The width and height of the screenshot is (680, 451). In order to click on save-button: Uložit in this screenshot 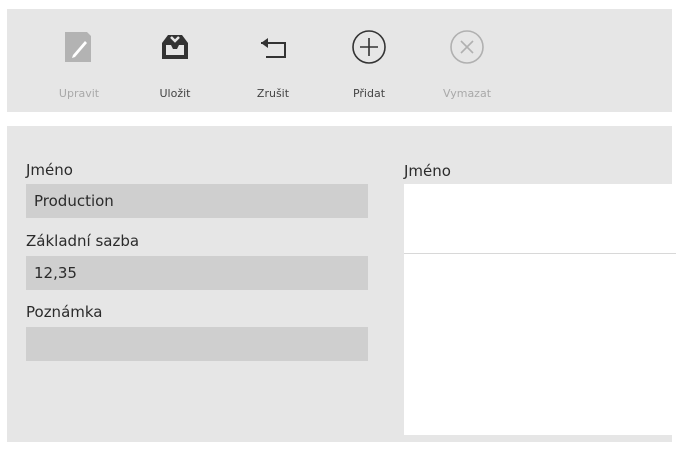, I will do `click(175, 60)`.